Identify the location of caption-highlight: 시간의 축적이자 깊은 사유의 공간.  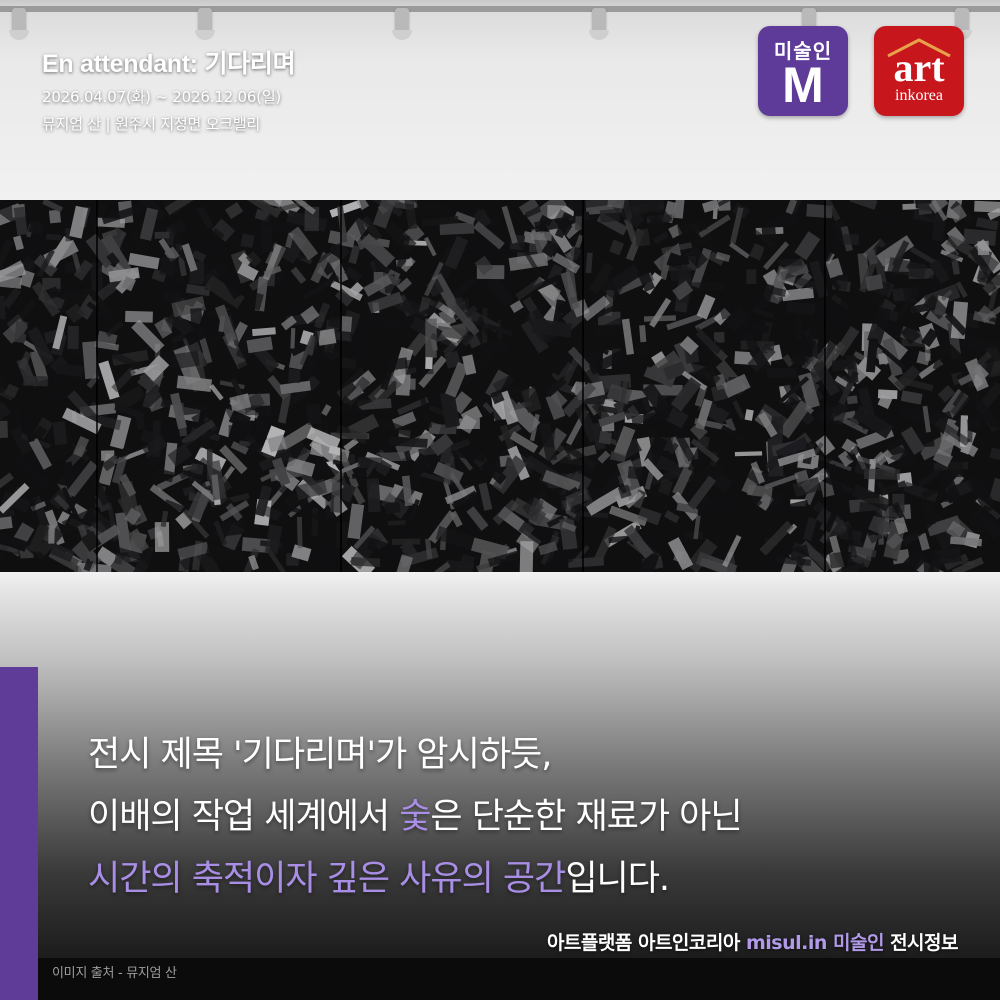
(327, 879).